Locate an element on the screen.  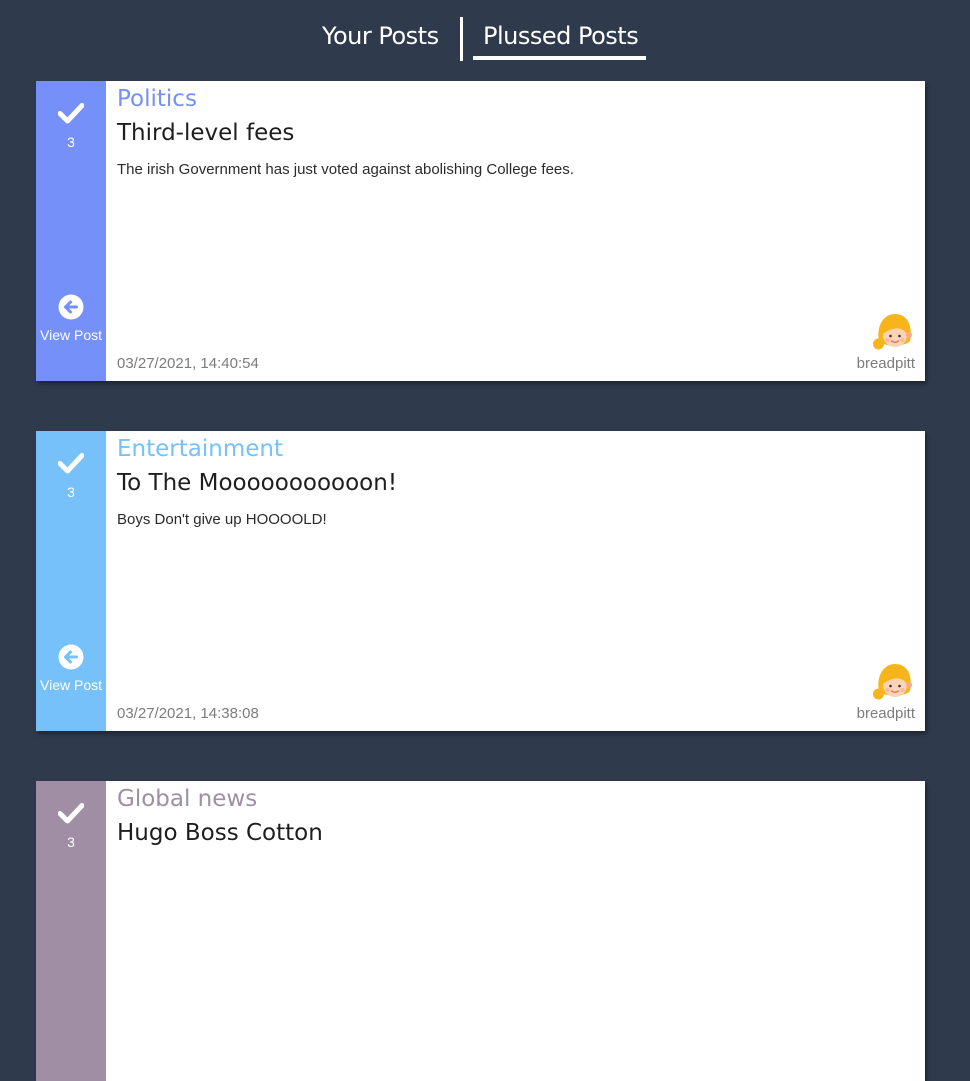
tab-your-posts: Your Posts is located at coordinates (380, 36).